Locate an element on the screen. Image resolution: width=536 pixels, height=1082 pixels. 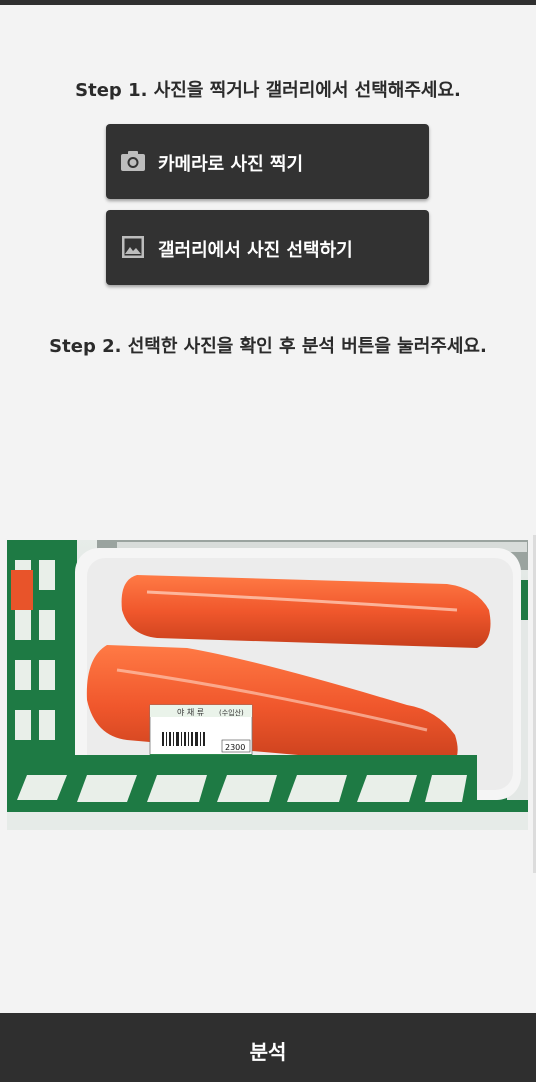
photo-label-price: 2300 is located at coordinates (235, 747).